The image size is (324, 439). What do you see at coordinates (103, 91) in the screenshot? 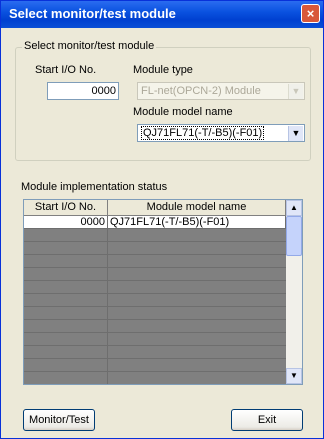
I see `start-io-value: 0000` at bounding box center [103, 91].